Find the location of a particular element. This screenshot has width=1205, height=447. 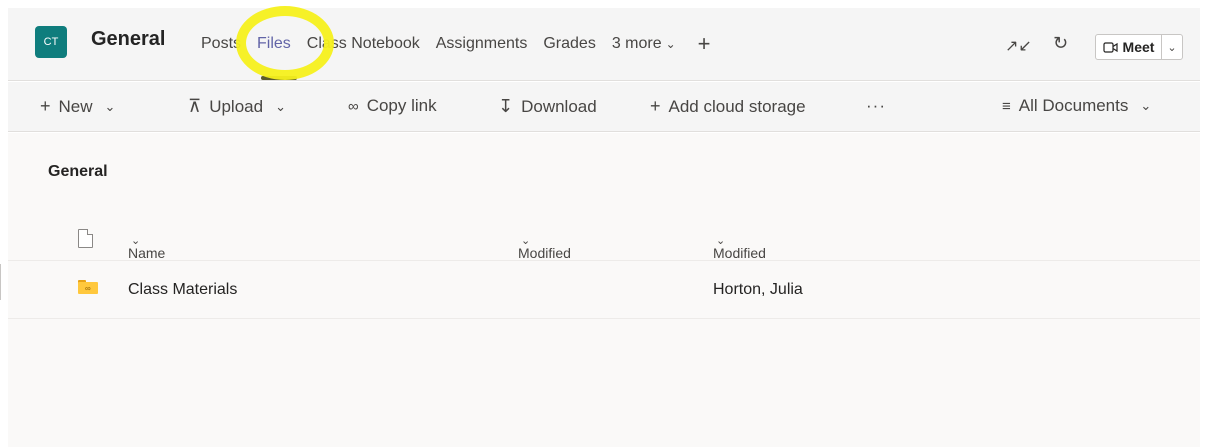

meet-dropdown-chevron-icon: ⌄ is located at coordinates (1172, 47).